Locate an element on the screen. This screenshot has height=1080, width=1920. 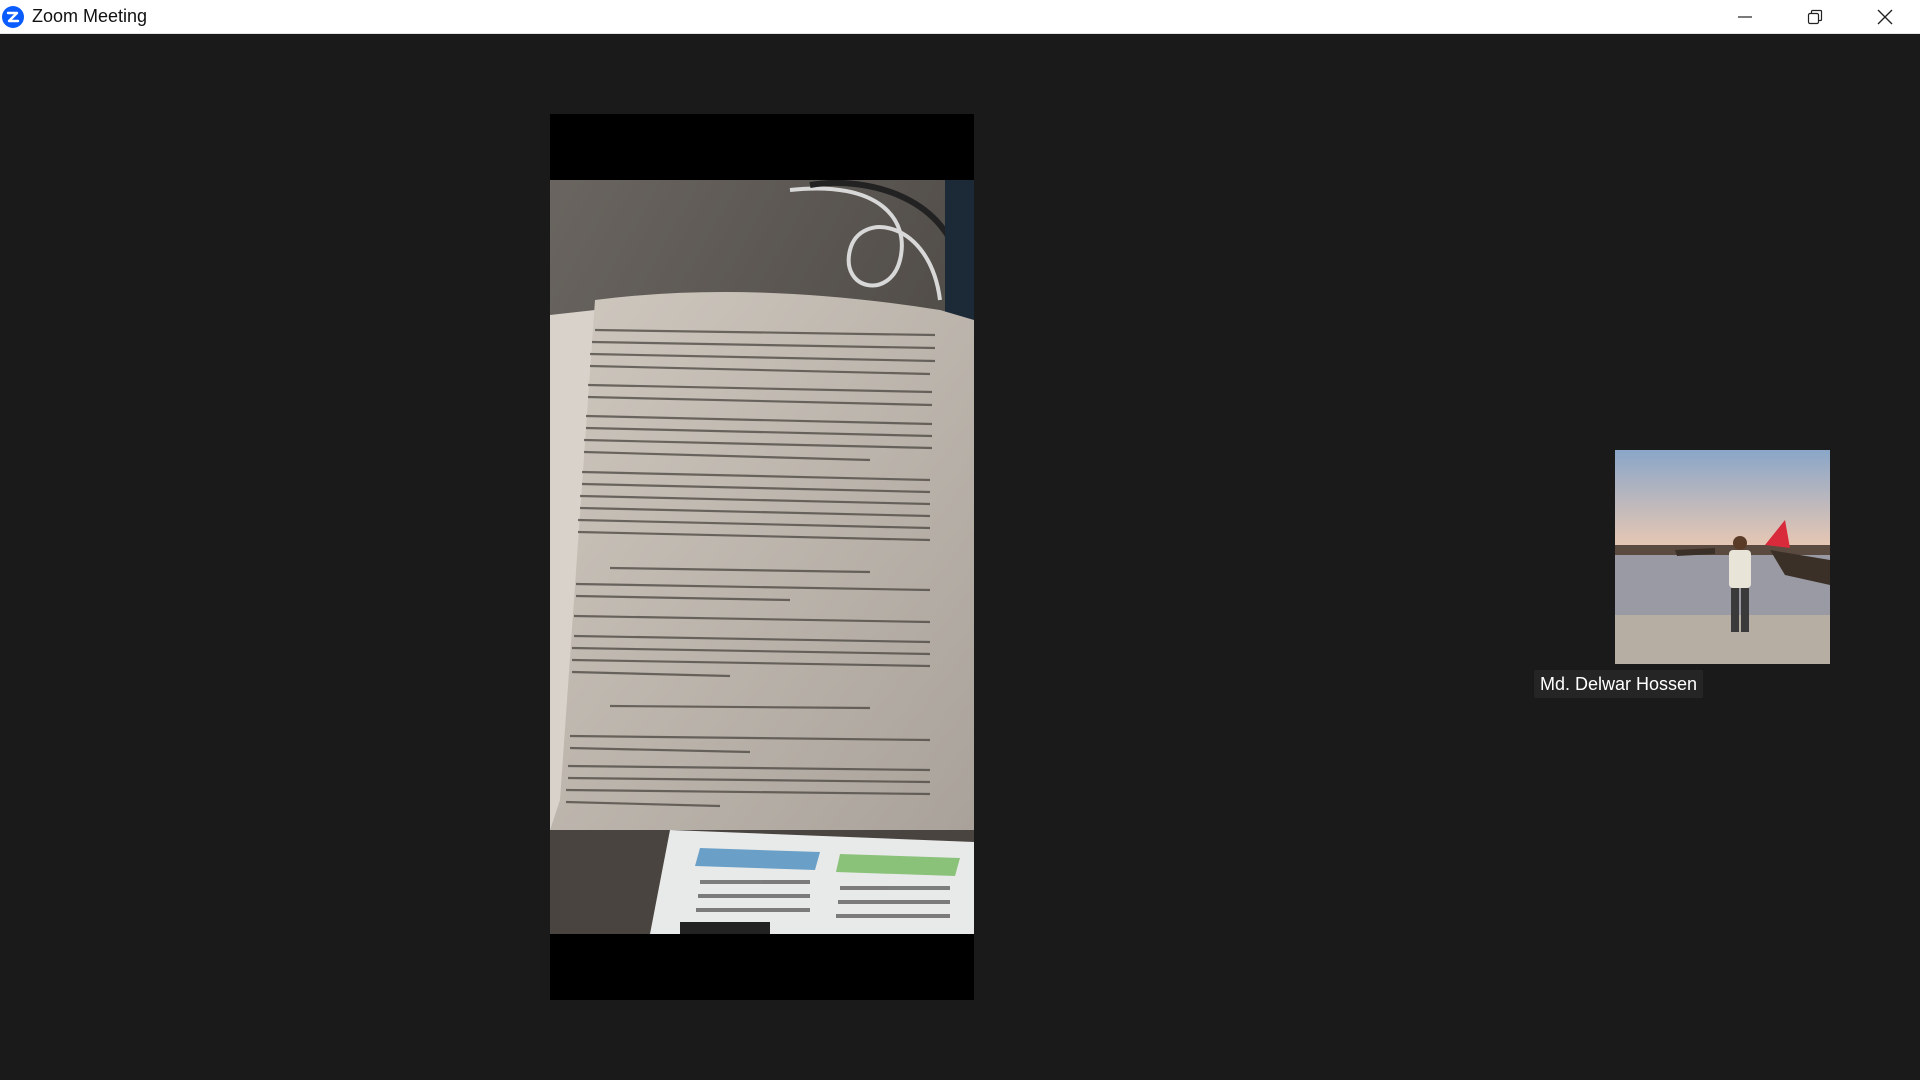
window-controls is located at coordinates (1815, 17).